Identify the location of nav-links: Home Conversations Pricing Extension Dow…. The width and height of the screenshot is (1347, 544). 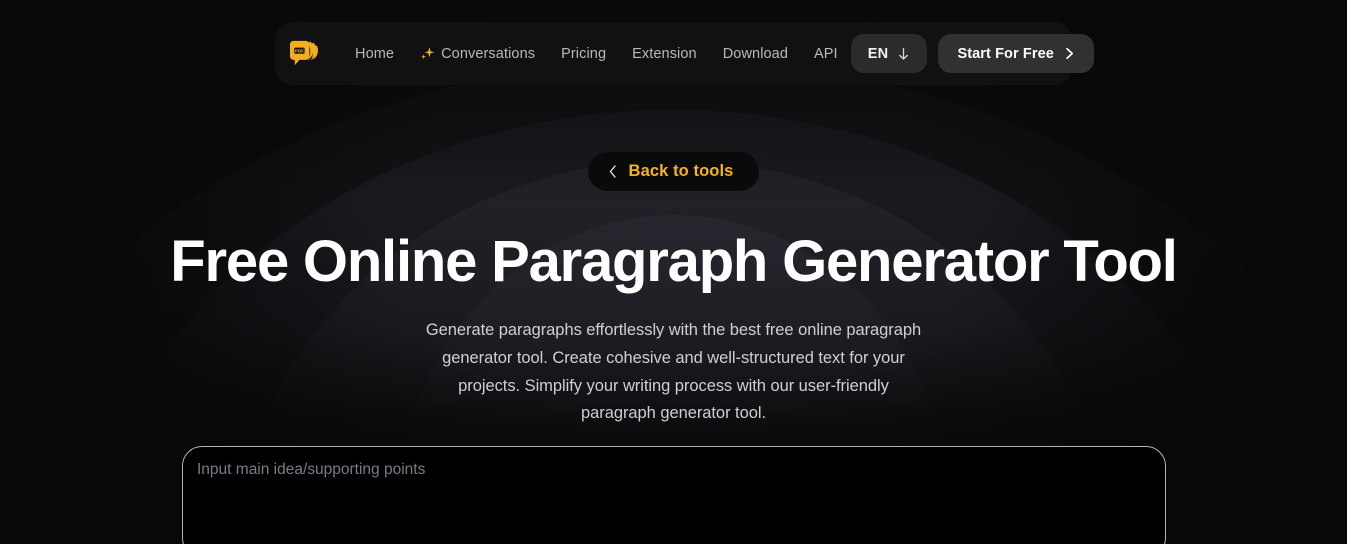
(596, 54).